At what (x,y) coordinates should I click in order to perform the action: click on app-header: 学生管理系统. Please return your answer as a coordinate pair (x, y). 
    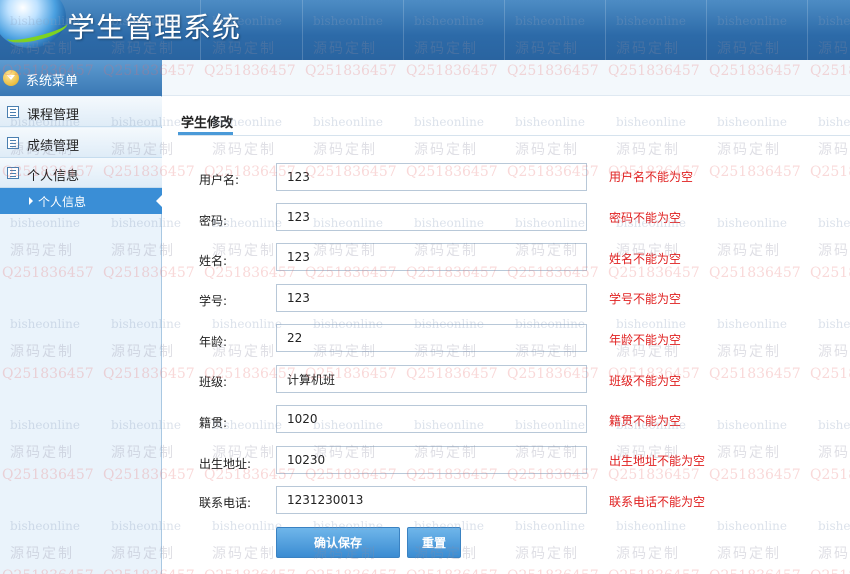
    Looking at the image, I should click on (425, 30).